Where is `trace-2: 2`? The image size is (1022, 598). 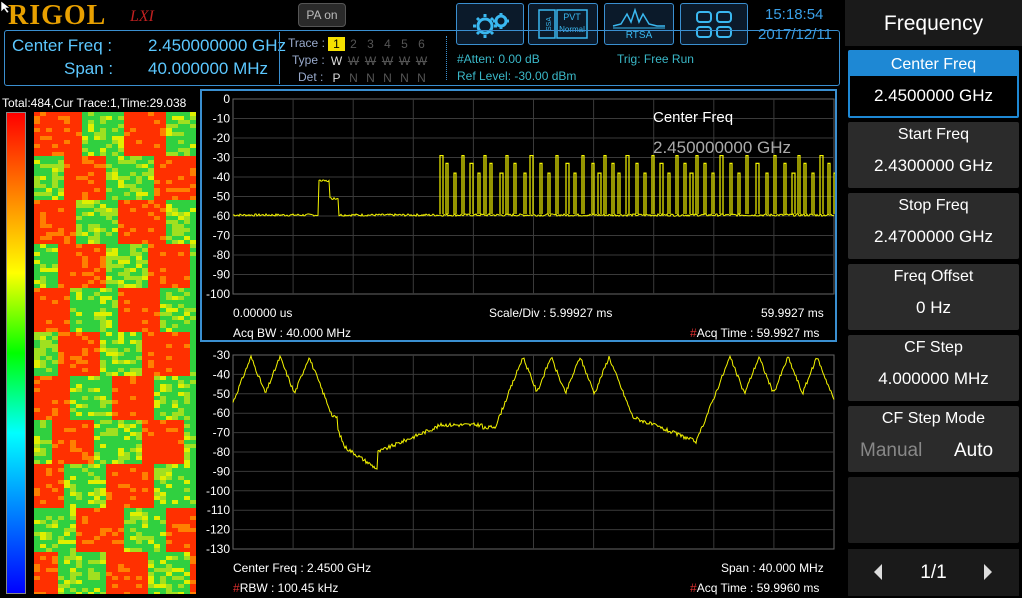 trace-2: 2 is located at coordinates (353, 44).